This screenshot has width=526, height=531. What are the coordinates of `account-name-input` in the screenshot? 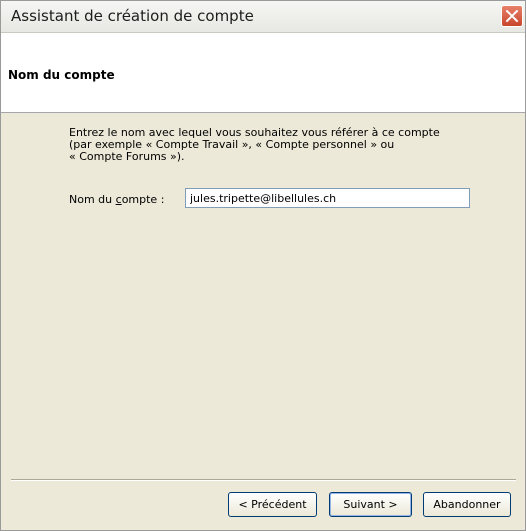 It's located at (327, 198).